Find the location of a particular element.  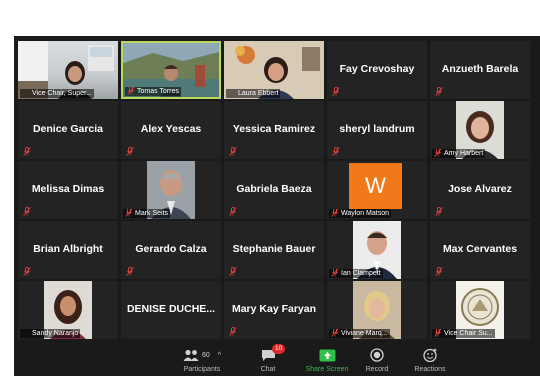

participant-tile-gerardo-calza: Gerardo Calza is located at coordinates (171, 250).